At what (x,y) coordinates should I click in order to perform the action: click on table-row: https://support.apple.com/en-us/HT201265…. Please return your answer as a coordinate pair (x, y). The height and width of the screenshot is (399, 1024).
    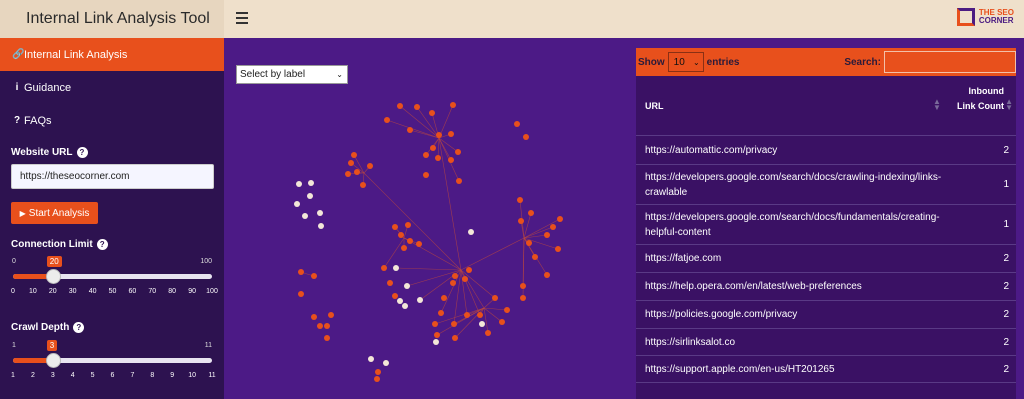
    Looking at the image, I should click on (826, 369).